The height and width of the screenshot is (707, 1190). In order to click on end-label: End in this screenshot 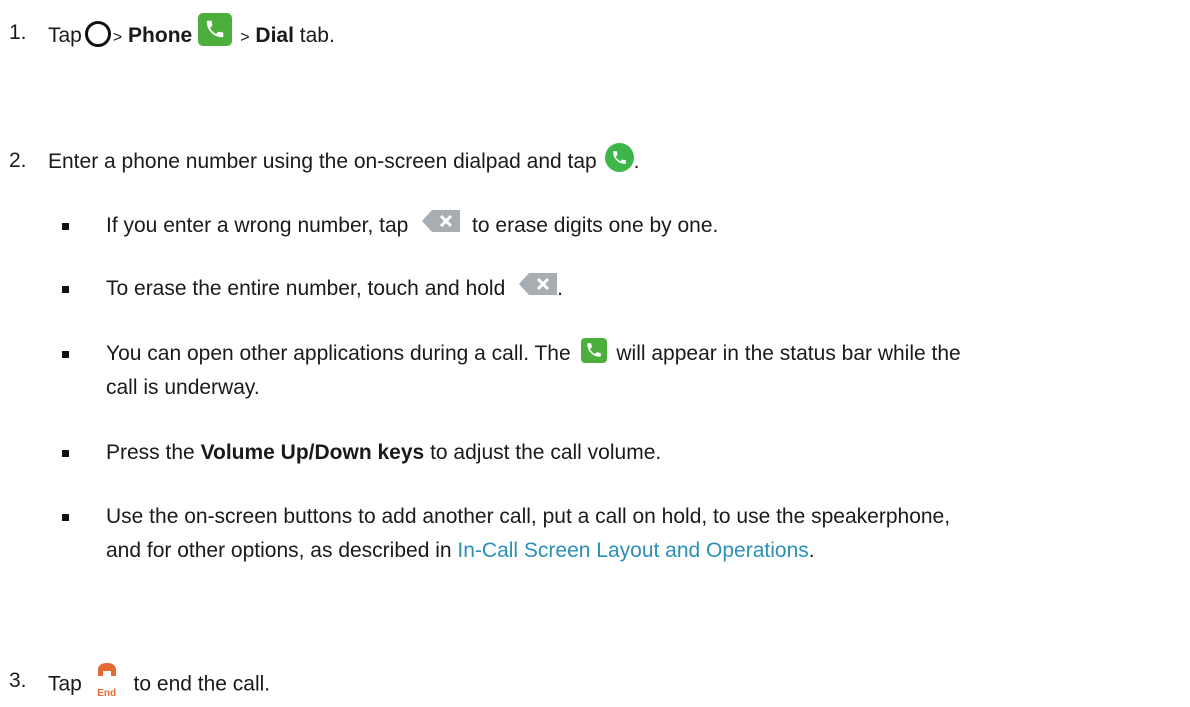, I will do `click(107, 693)`.